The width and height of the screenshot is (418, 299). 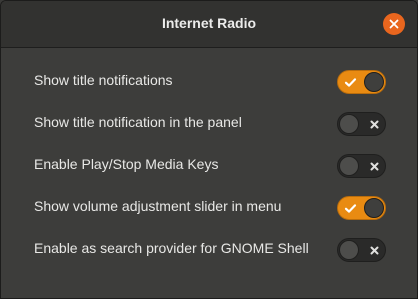 I want to click on title-notifications-toggle, so click(x=361, y=82).